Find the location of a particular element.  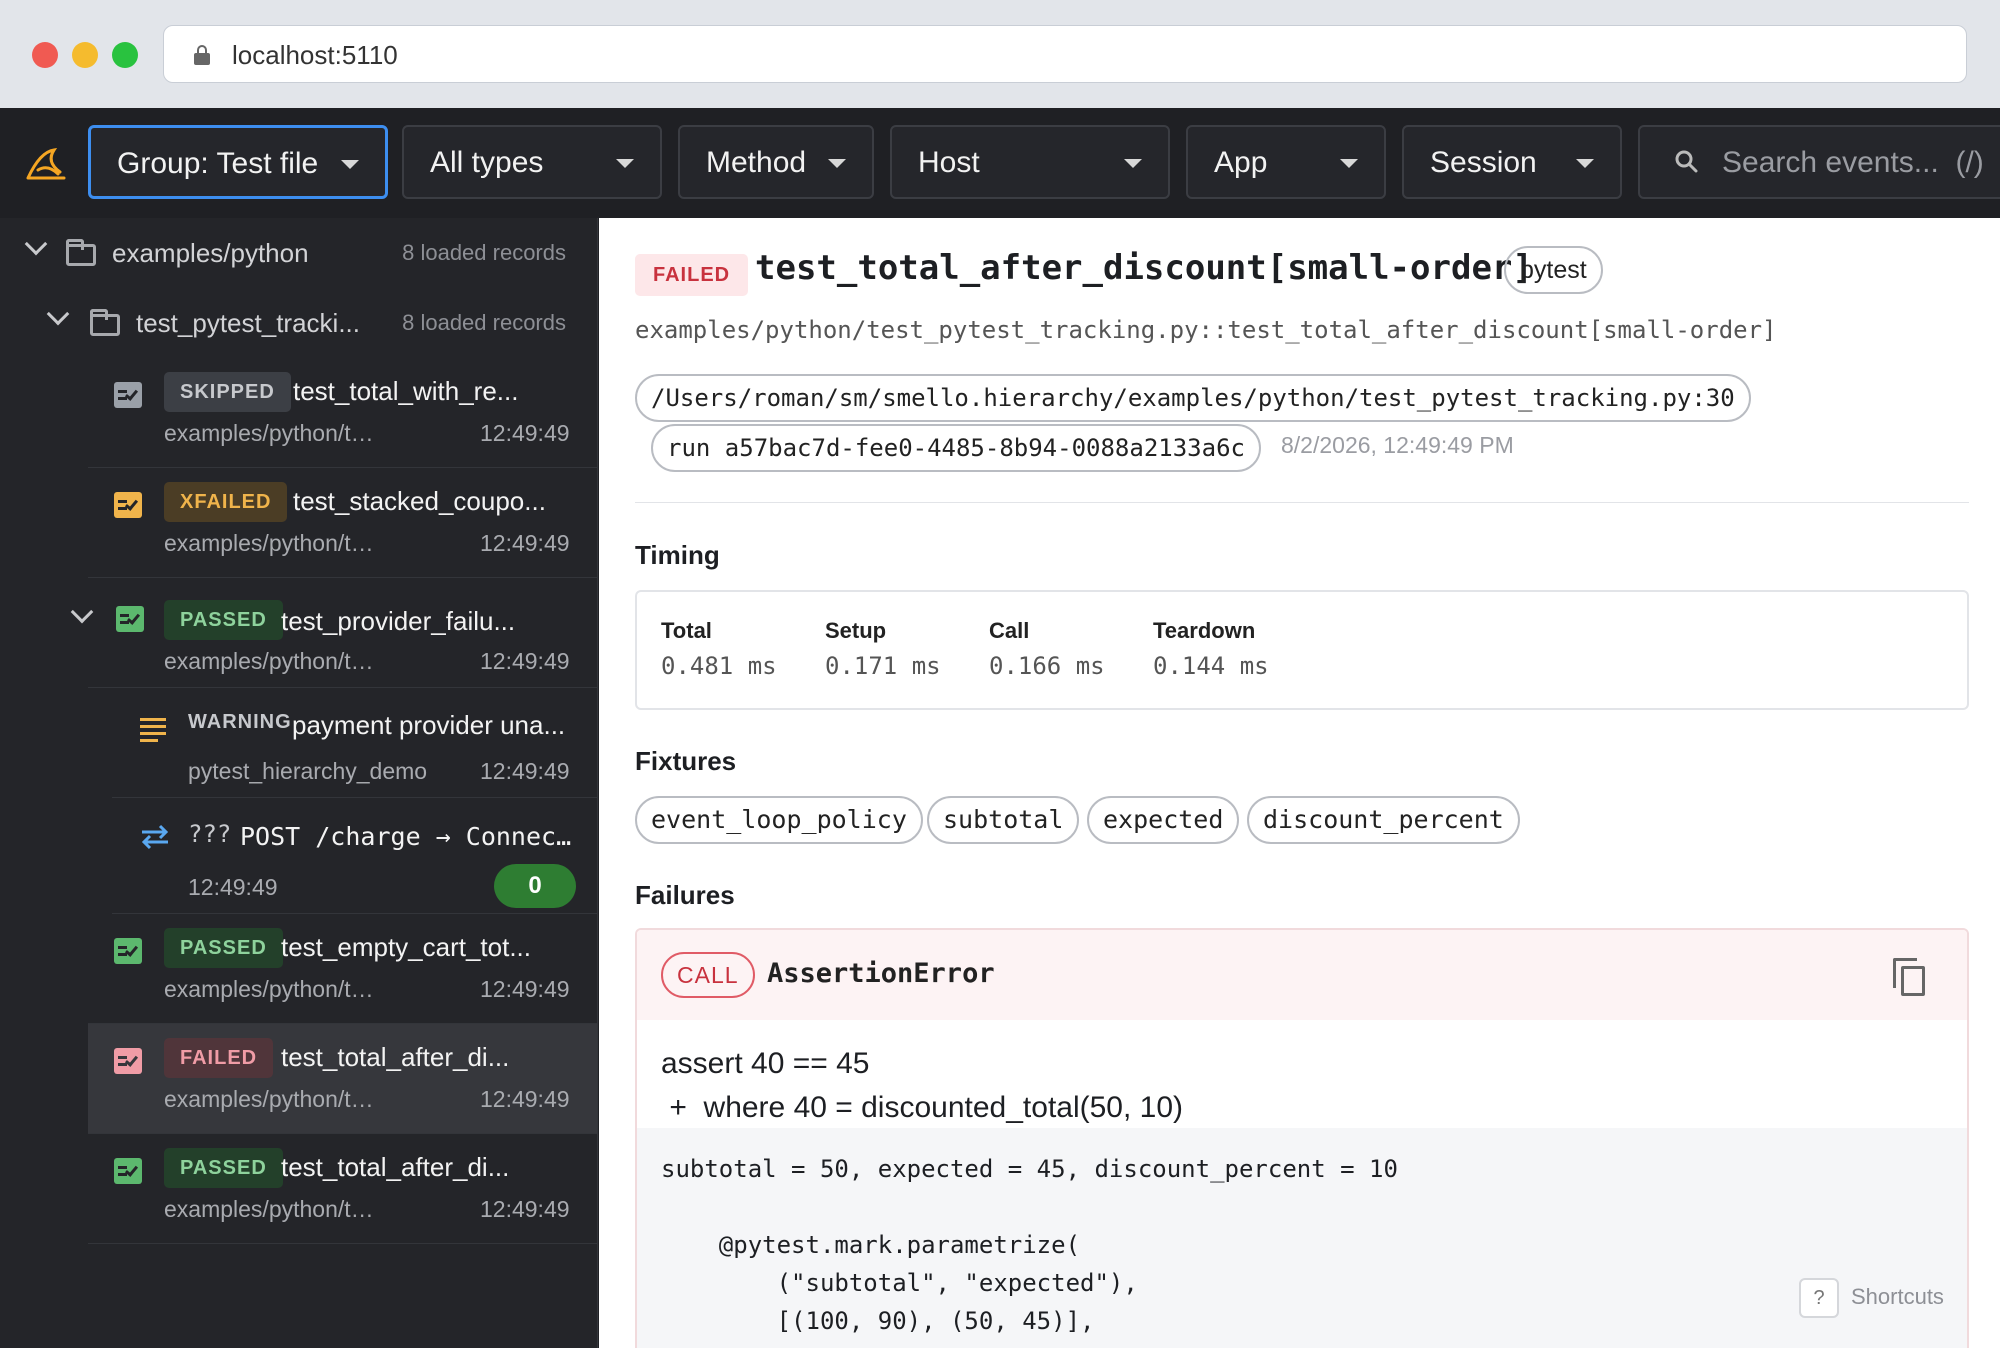

search-icon is located at coordinates (1686, 161).